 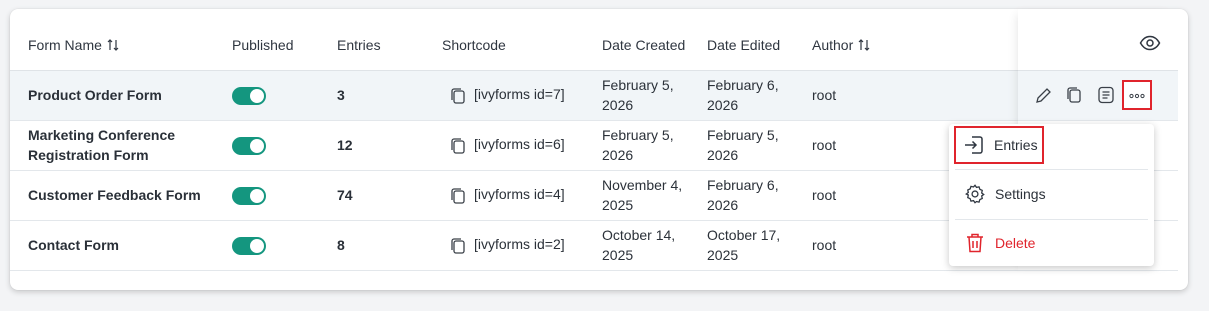 I want to click on menu-item-entries-label: Entries, so click(x=1016, y=145).